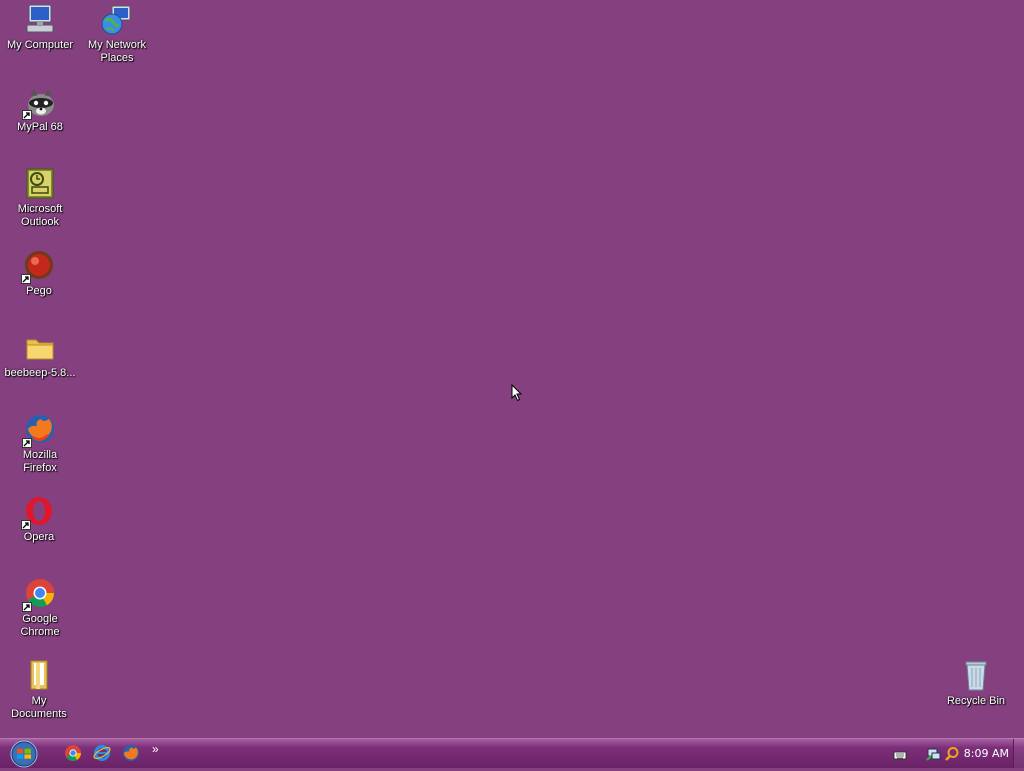  Describe the element at coordinates (40, 127) in the screenshot. I see `mypal-label: MyPal 68` at that location.